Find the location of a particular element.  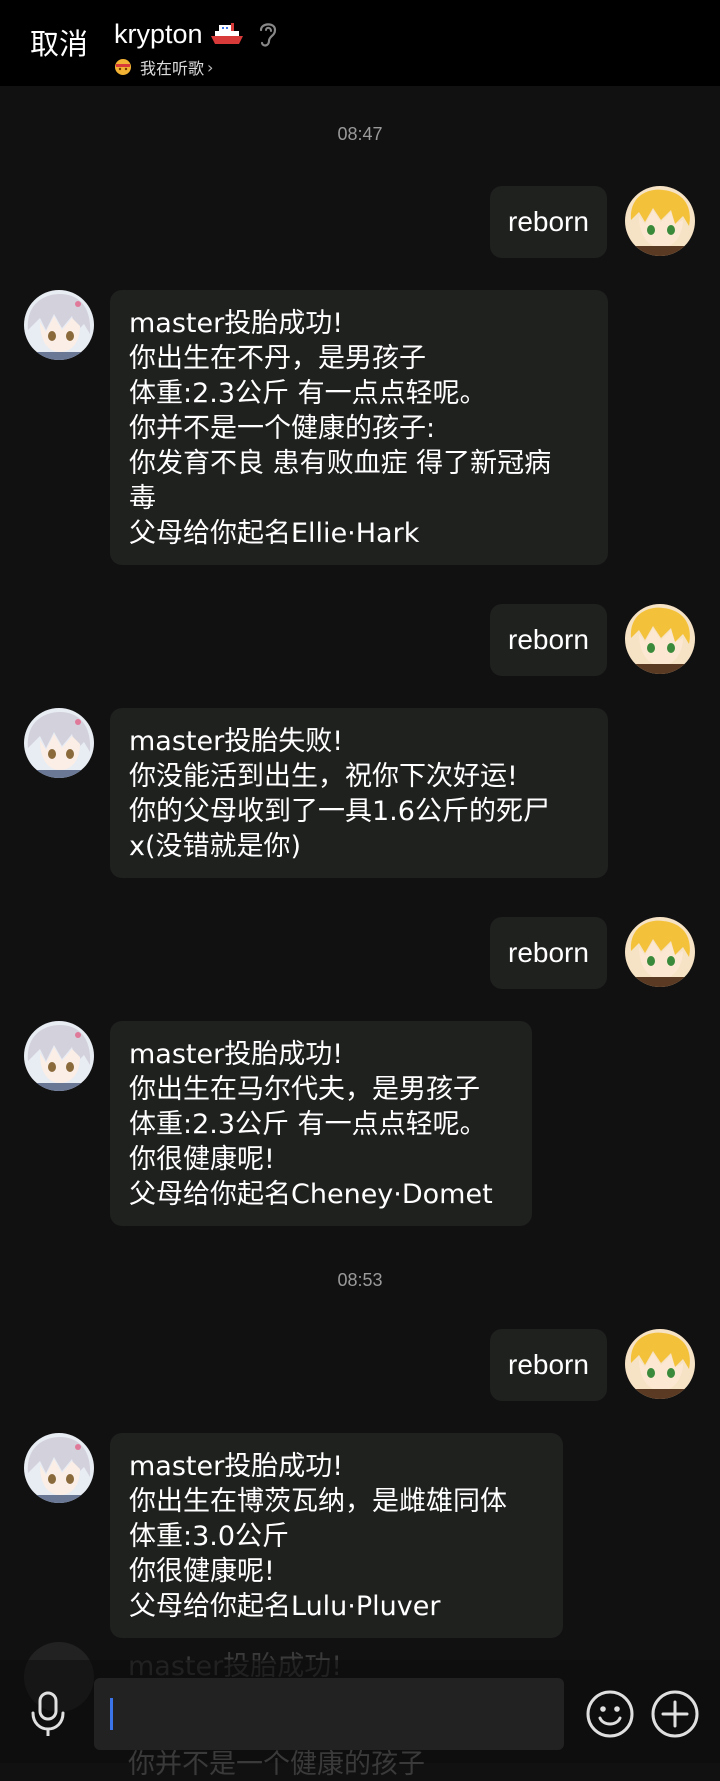

text-caret is located at coordinates (111, 1714).